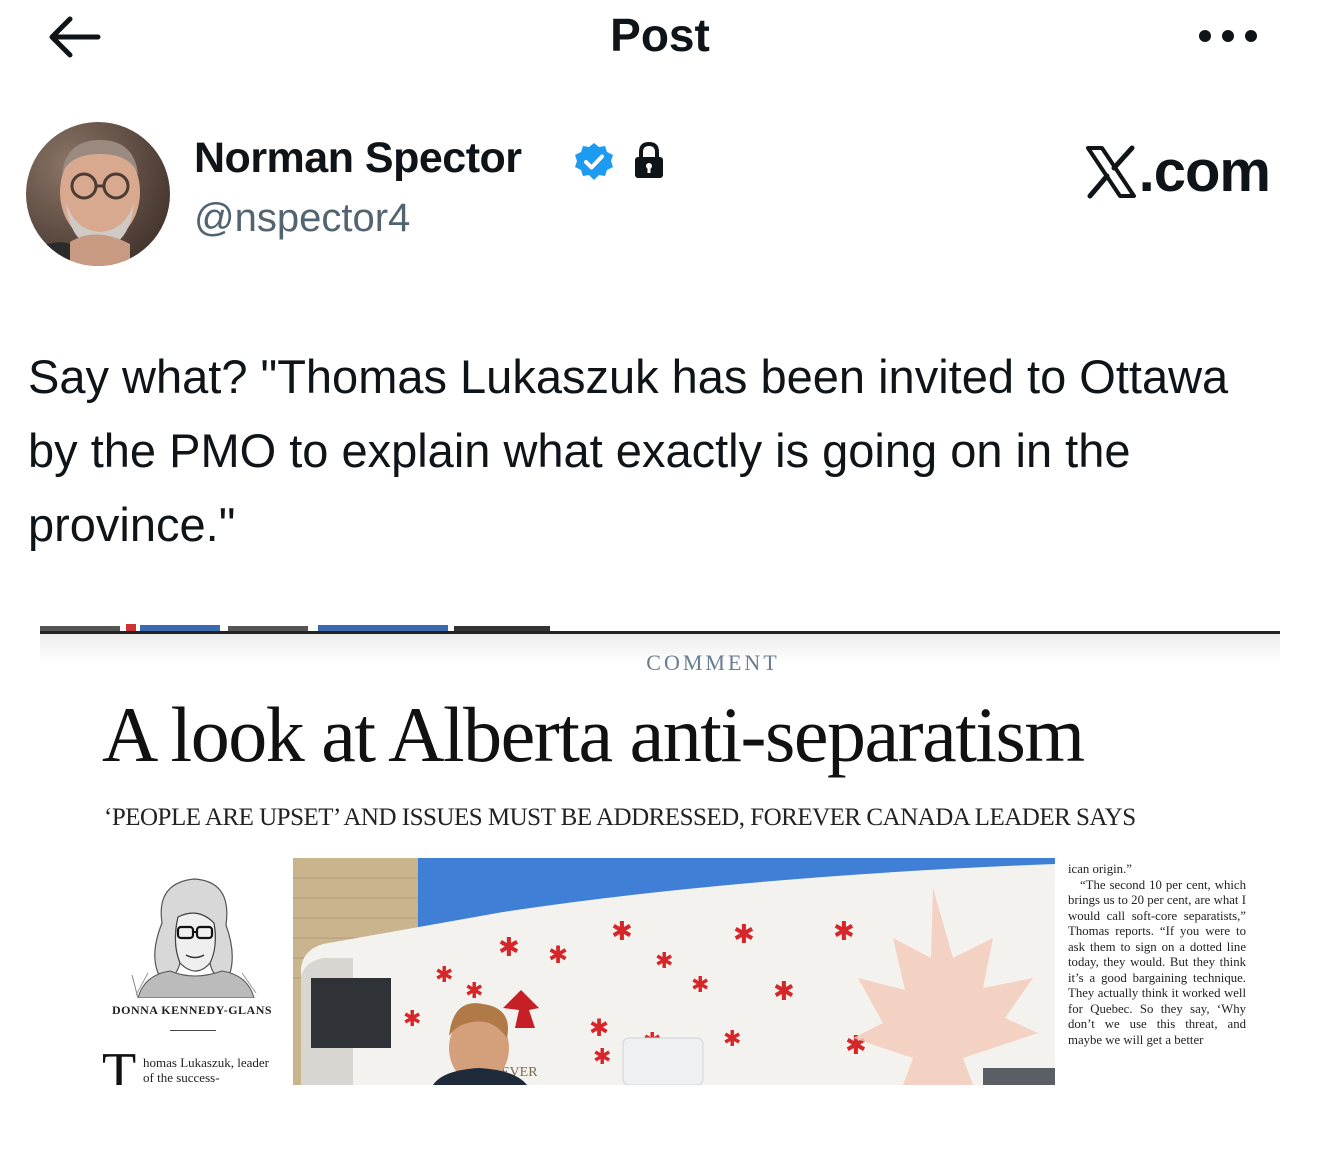 This screenshot has height=1150, width=1320. Describe the element at coordinates (674, 971) in the screenshot. I see `article-photo: ✱ ✱ ✱ ✱ ✱ ✱ ✱ ✱ ✱ ✱ ✱ ✱ ✱ ✱ ✱ ✱ EVER` at that location.